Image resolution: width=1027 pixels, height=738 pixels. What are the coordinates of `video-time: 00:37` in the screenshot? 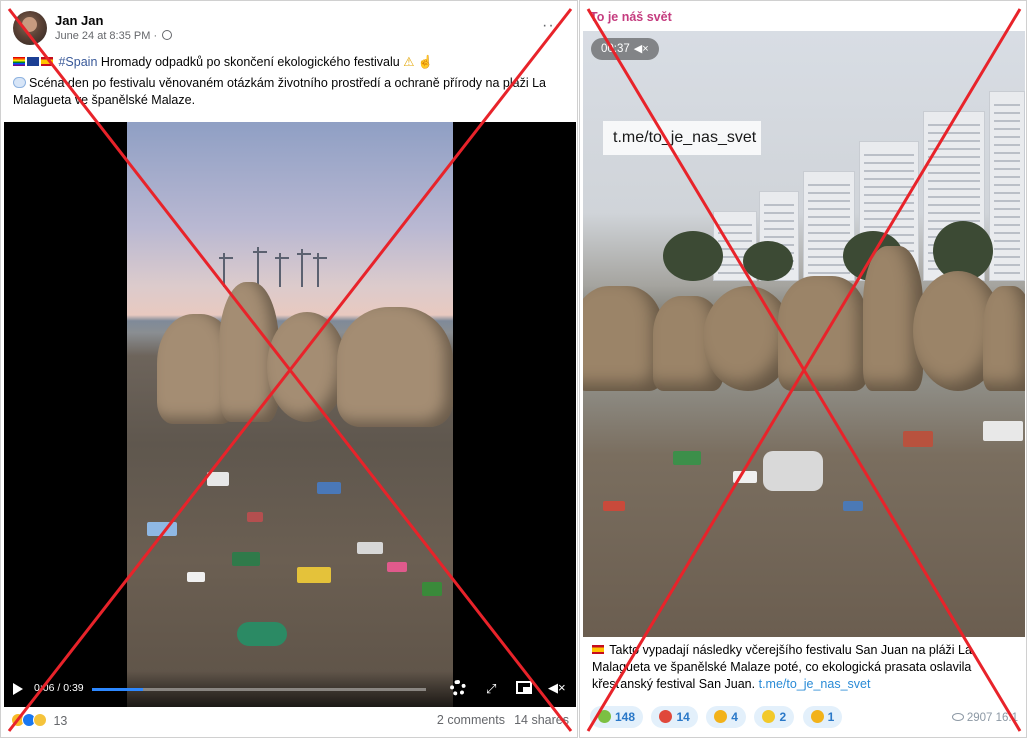 It's located at (615, 49).